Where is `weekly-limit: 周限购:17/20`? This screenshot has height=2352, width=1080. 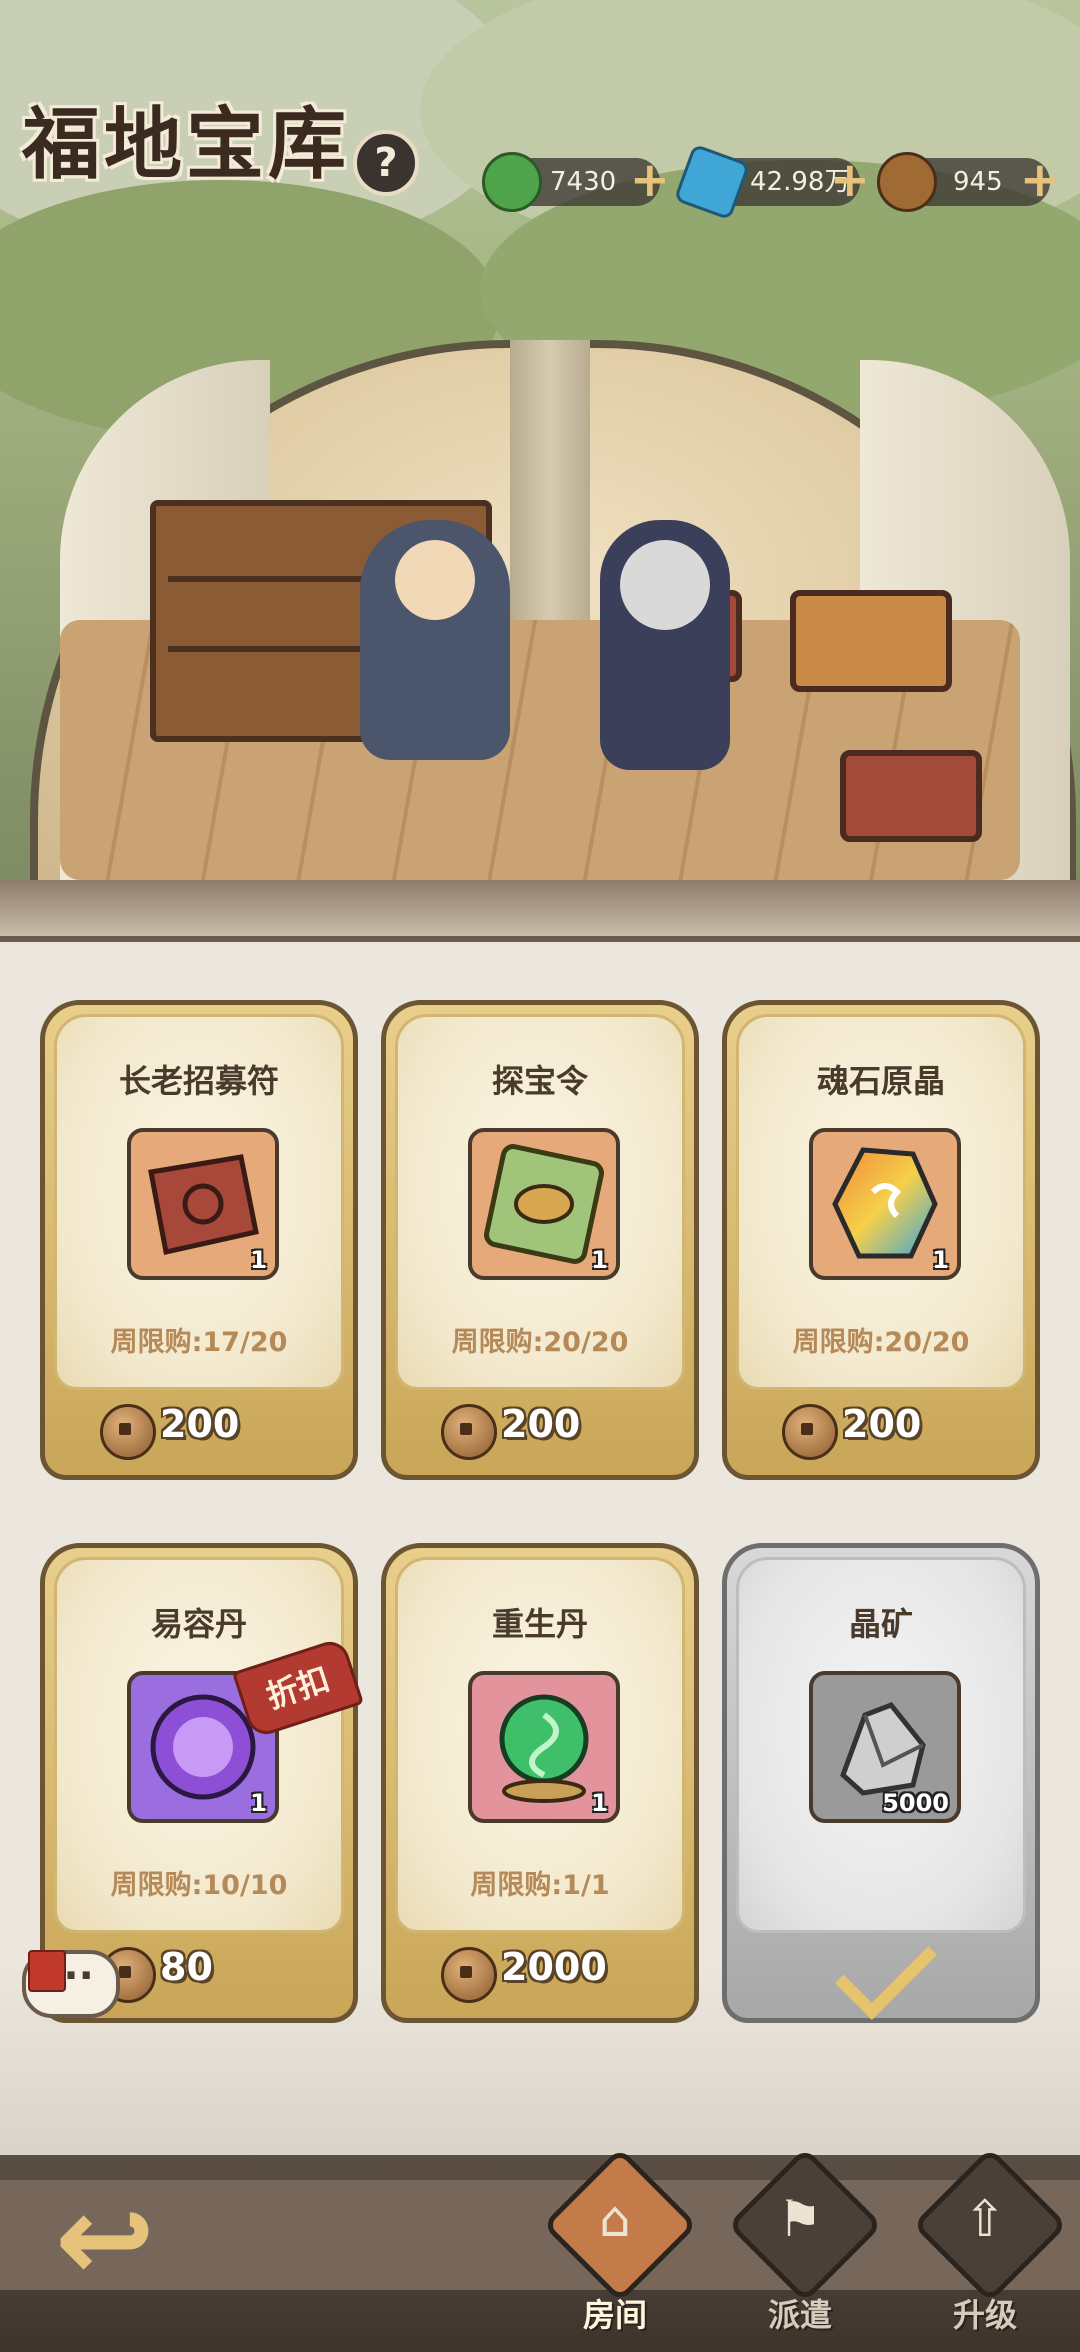 weekly-limit: 周限购:17/20 is located at coordinates (199, 1342).